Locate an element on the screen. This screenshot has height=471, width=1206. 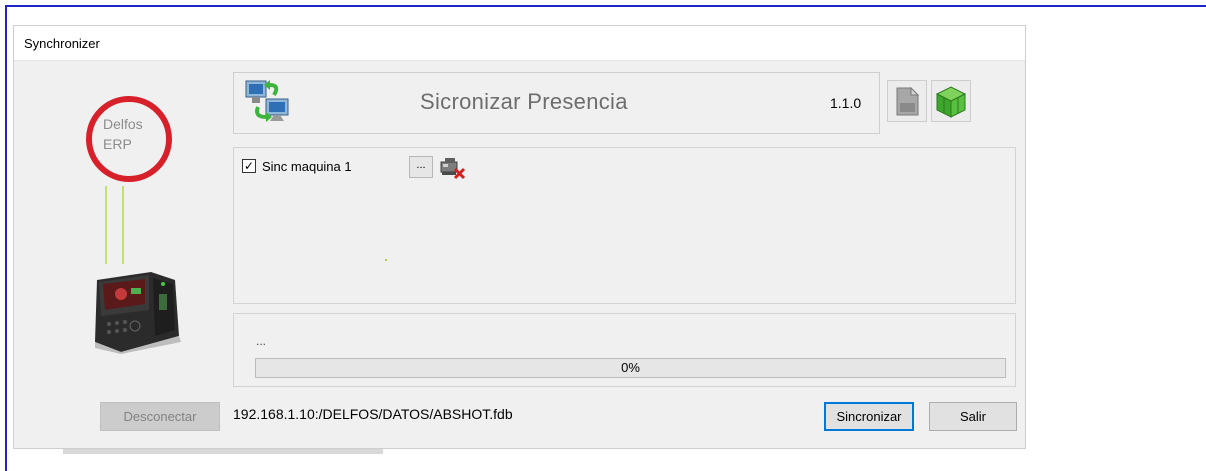
progress-bar: 0% is located at coordinates (630, 368).